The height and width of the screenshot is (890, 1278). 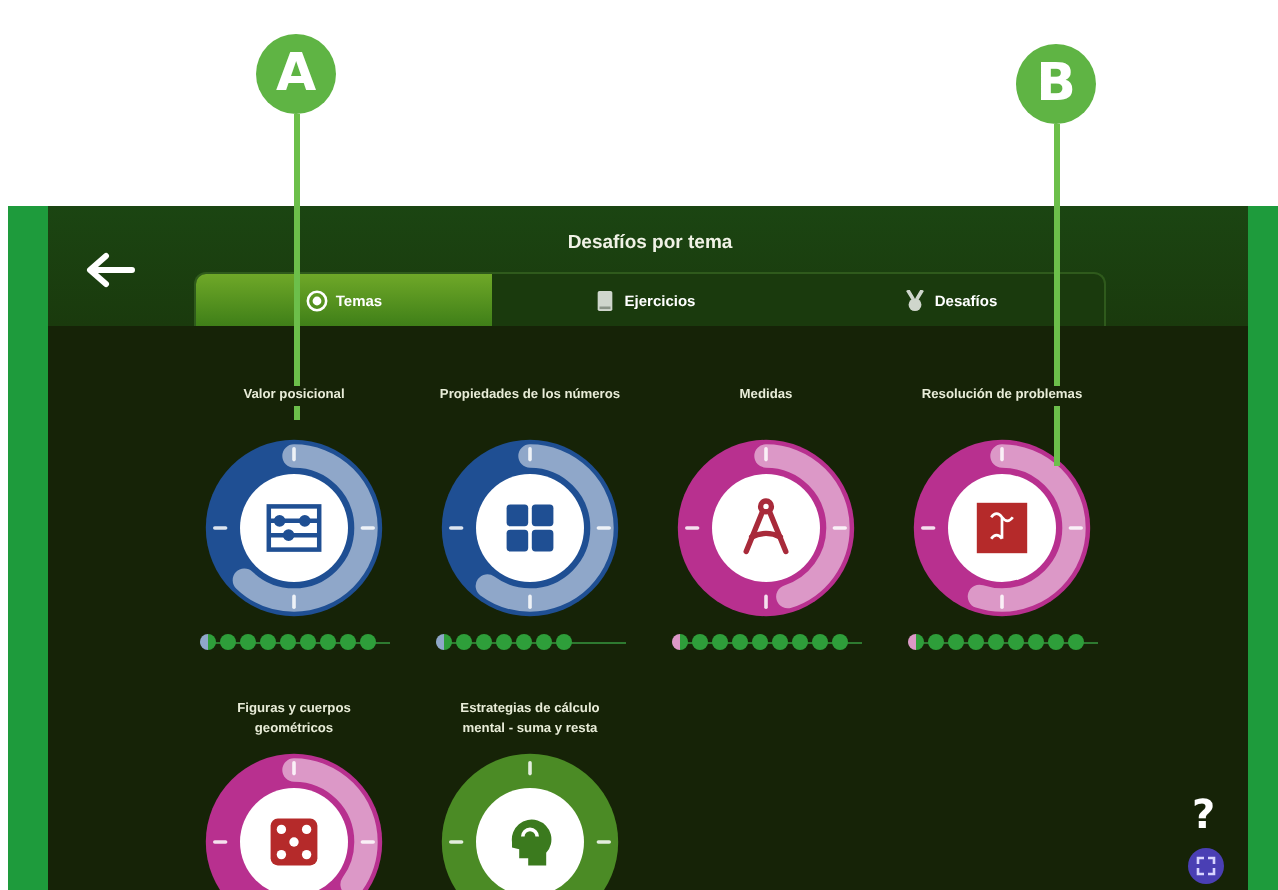 I want to click on book-icon, so click(x=605, y=300).